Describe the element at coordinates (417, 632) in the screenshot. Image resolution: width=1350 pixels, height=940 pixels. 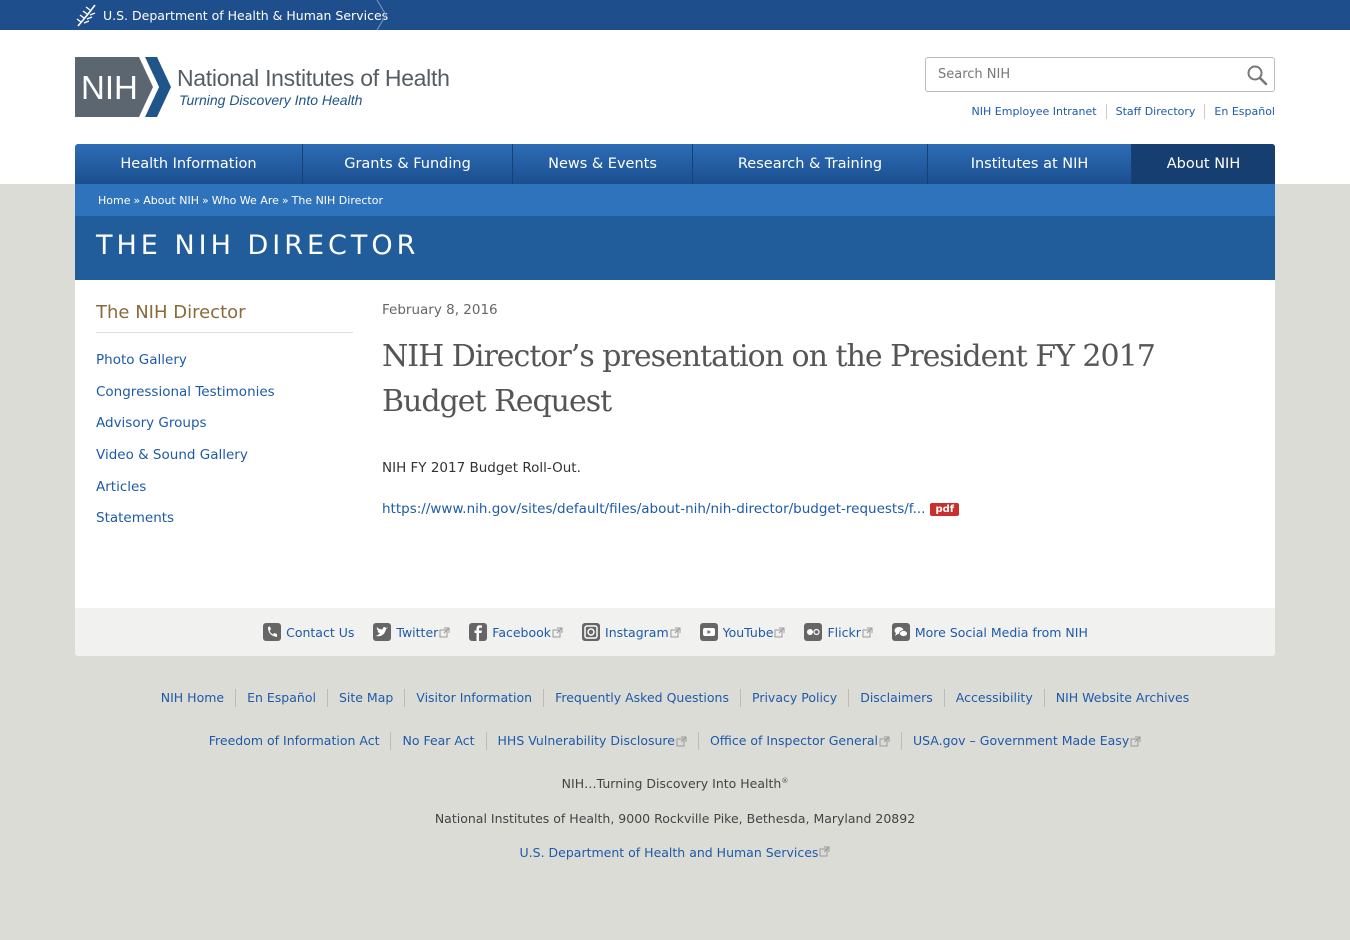
I see `twitter-link: Twitter` at that location.